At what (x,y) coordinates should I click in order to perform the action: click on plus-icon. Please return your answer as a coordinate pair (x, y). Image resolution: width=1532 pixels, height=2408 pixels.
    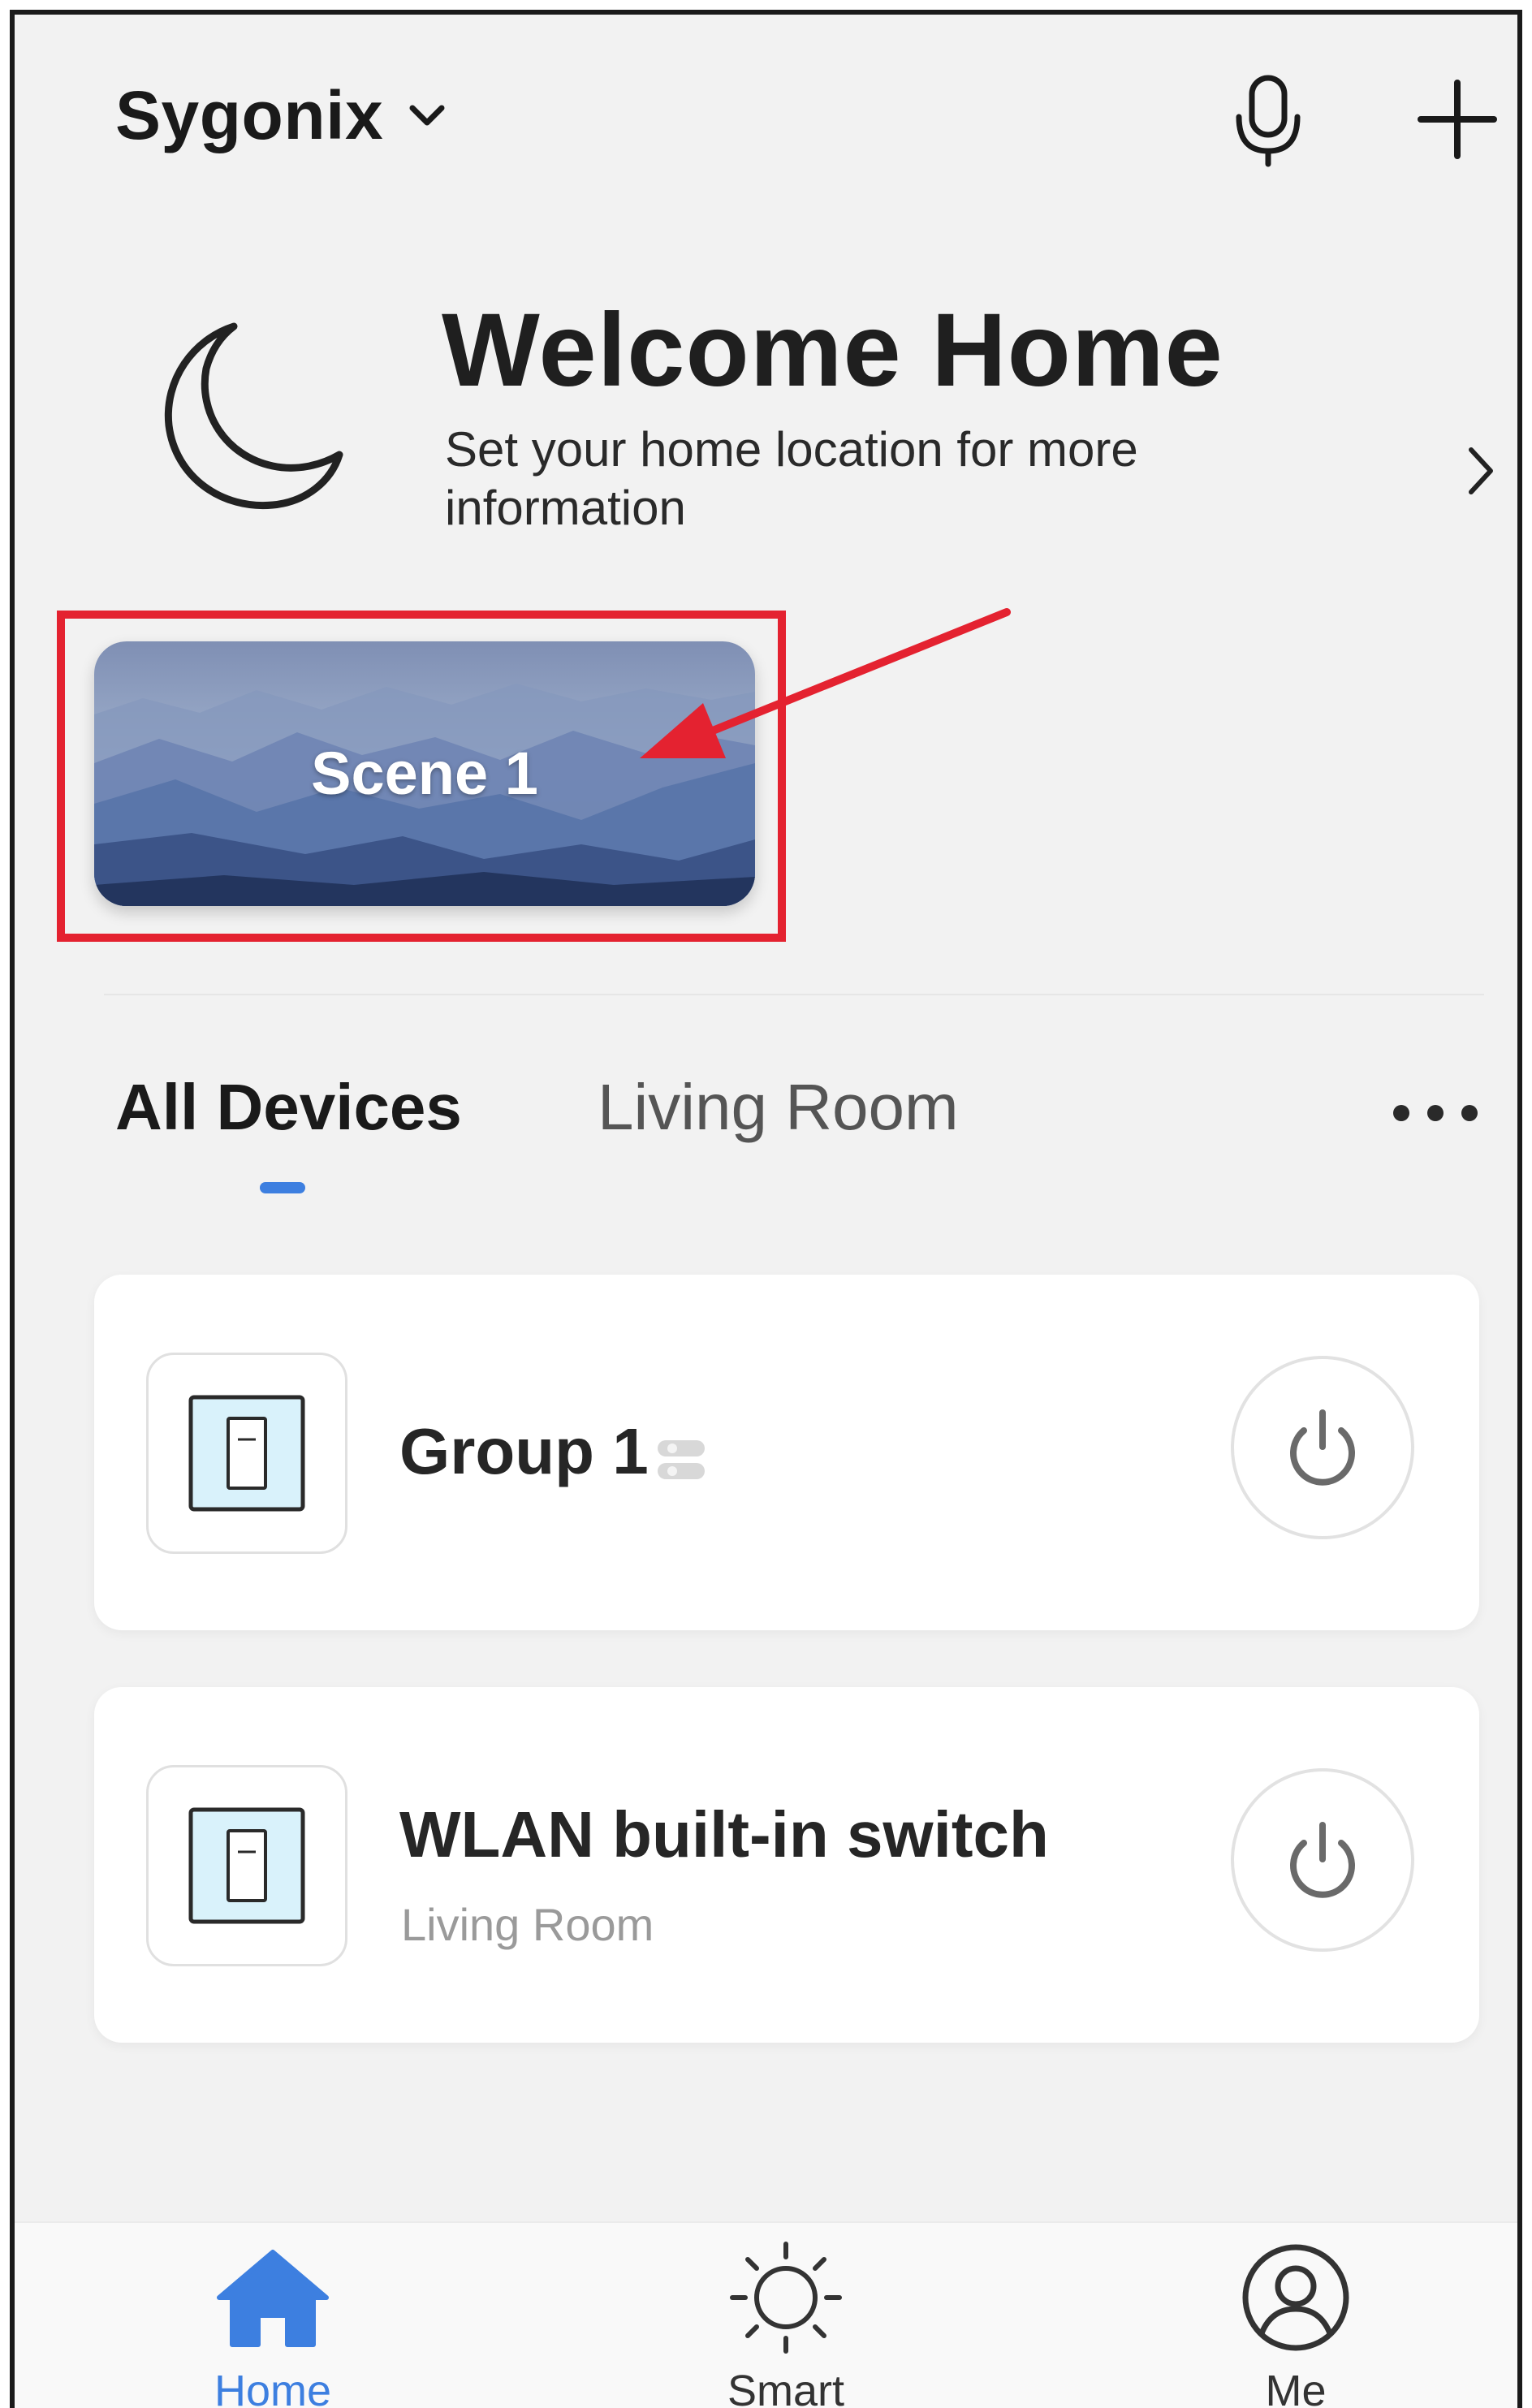
    Looking at the image, I should click on (1457, 119).